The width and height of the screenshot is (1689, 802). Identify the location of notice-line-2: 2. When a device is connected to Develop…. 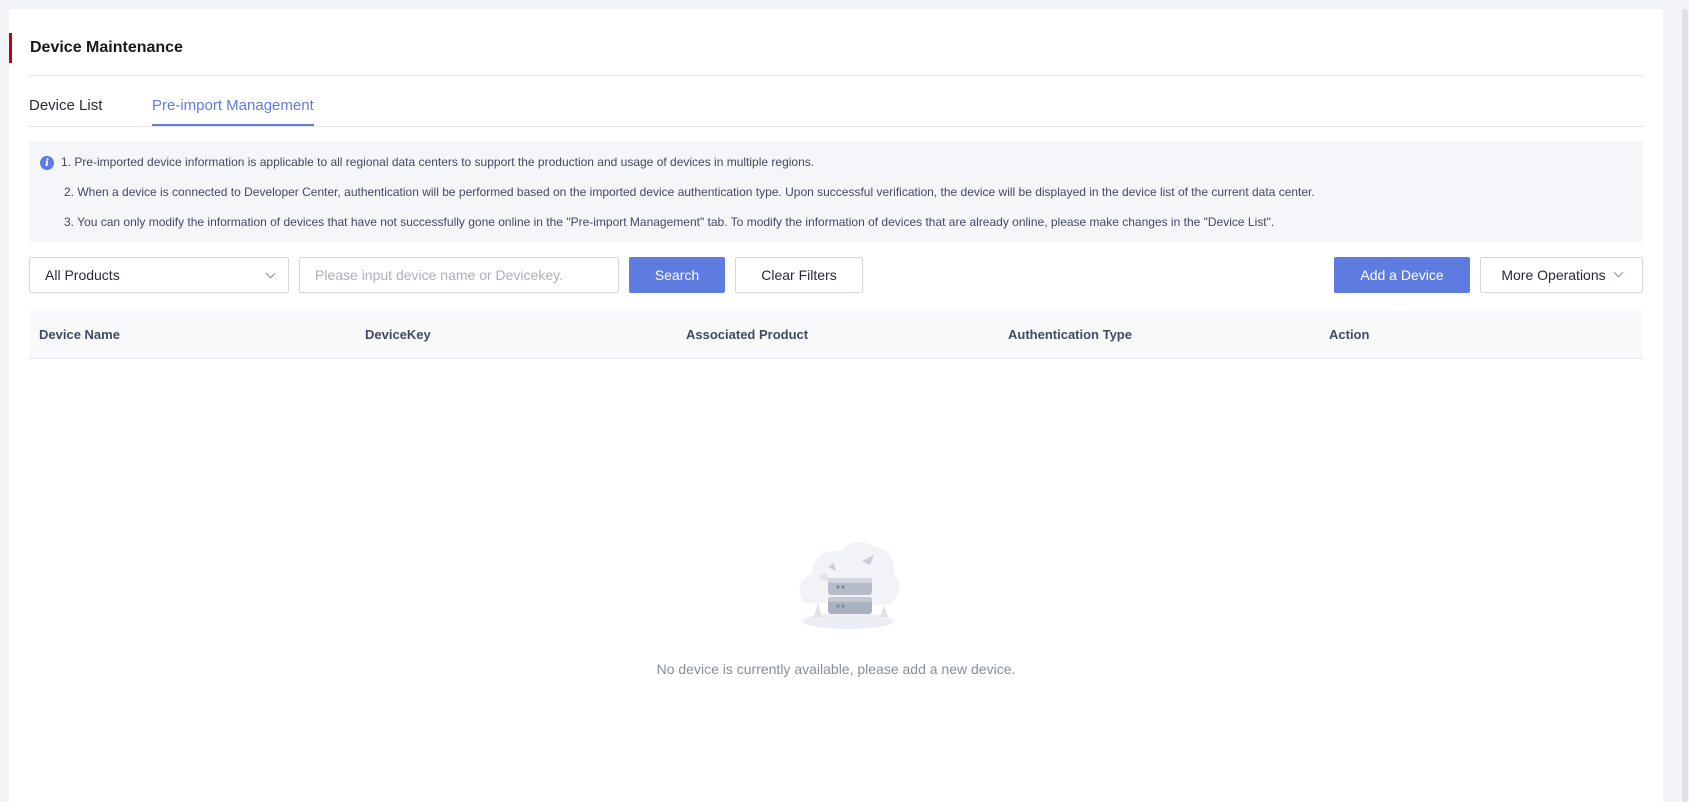
(689, 192).